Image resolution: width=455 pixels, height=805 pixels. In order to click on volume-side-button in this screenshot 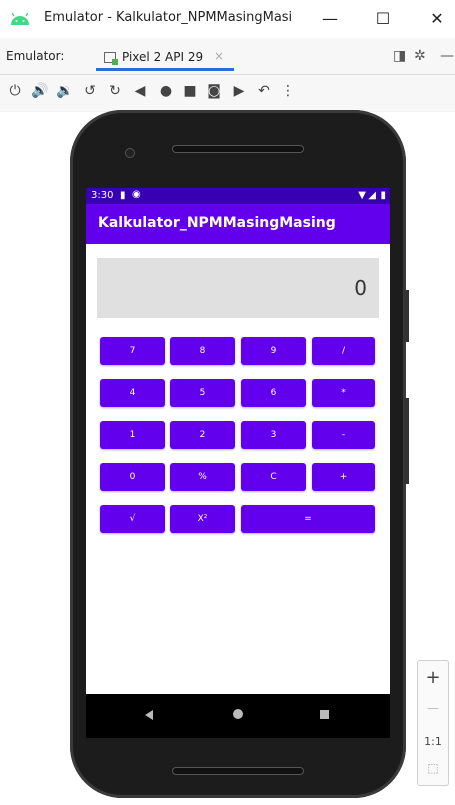, I will do `click(406, 441)`.